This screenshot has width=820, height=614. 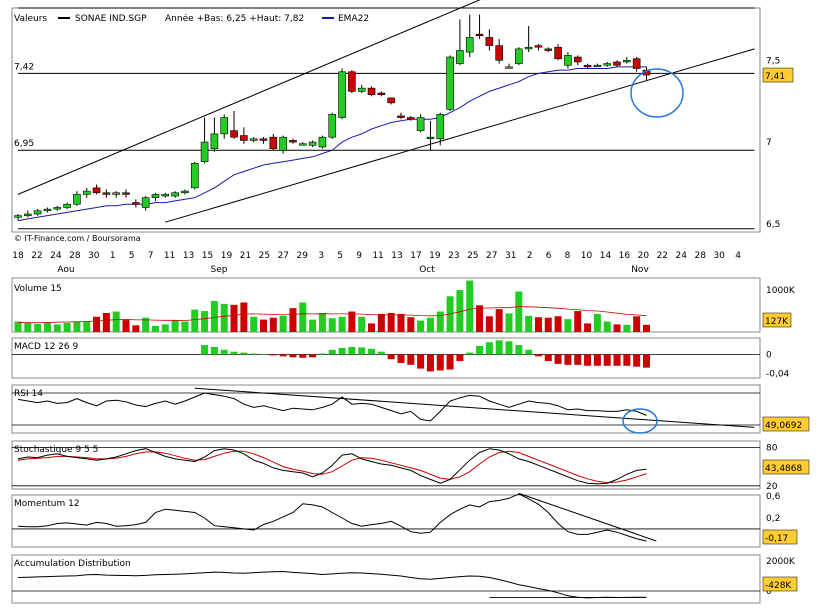 What do you see at coordinates (151, 256) in the screenshot?
I see `x-tick-label: 7` at bounding box center [151, 256].